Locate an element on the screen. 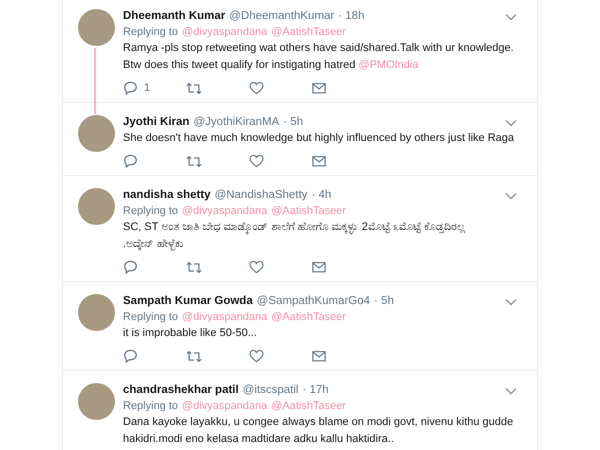 The width and height of the screenshot is (600, 450). thread-line is located at coordinates (95, 81).